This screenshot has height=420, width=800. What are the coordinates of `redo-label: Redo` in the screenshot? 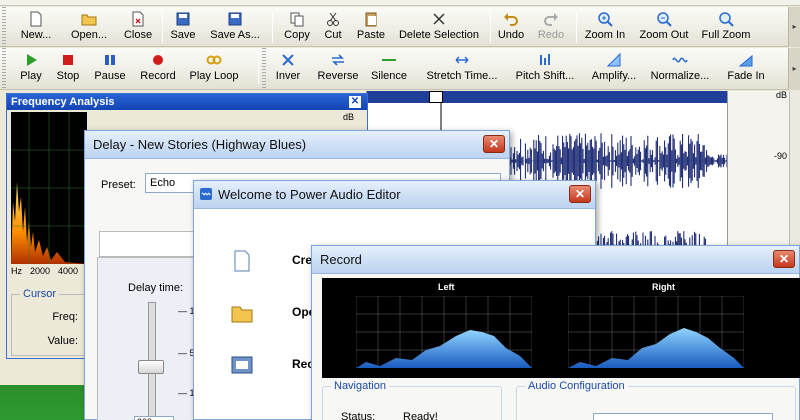 It's located at (551, 35).